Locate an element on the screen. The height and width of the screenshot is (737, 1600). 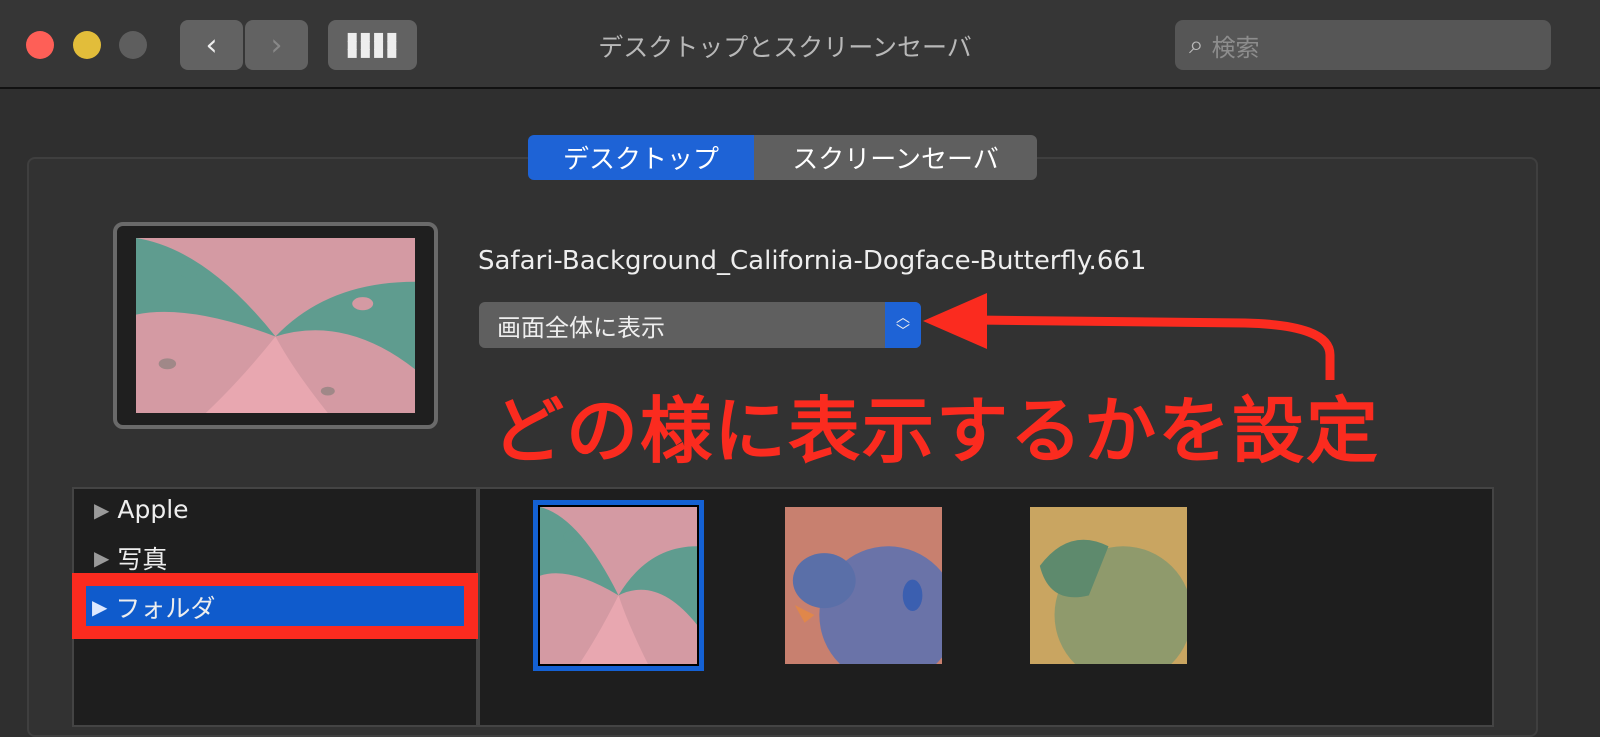
desktop-preview is located at coordinates (275, 325).